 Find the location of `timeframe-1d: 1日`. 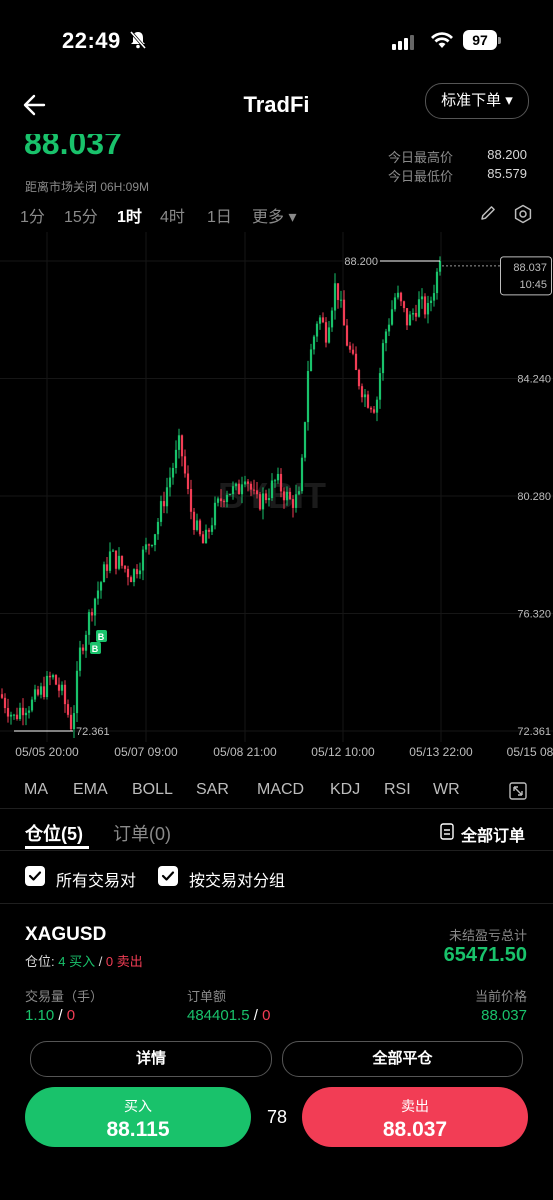

timeframe-1d: 1日 is located at coordinates (219, 215).